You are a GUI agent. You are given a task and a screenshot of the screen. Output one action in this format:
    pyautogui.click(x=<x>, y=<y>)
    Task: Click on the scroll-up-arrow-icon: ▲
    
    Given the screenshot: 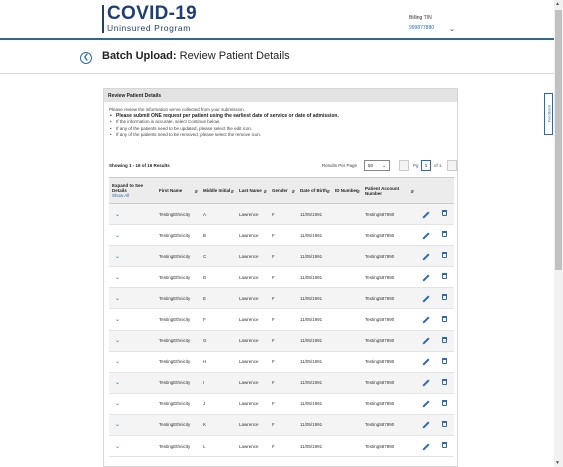 What is the action you would take?
    pyautogui.click(x=557, y=4)
    